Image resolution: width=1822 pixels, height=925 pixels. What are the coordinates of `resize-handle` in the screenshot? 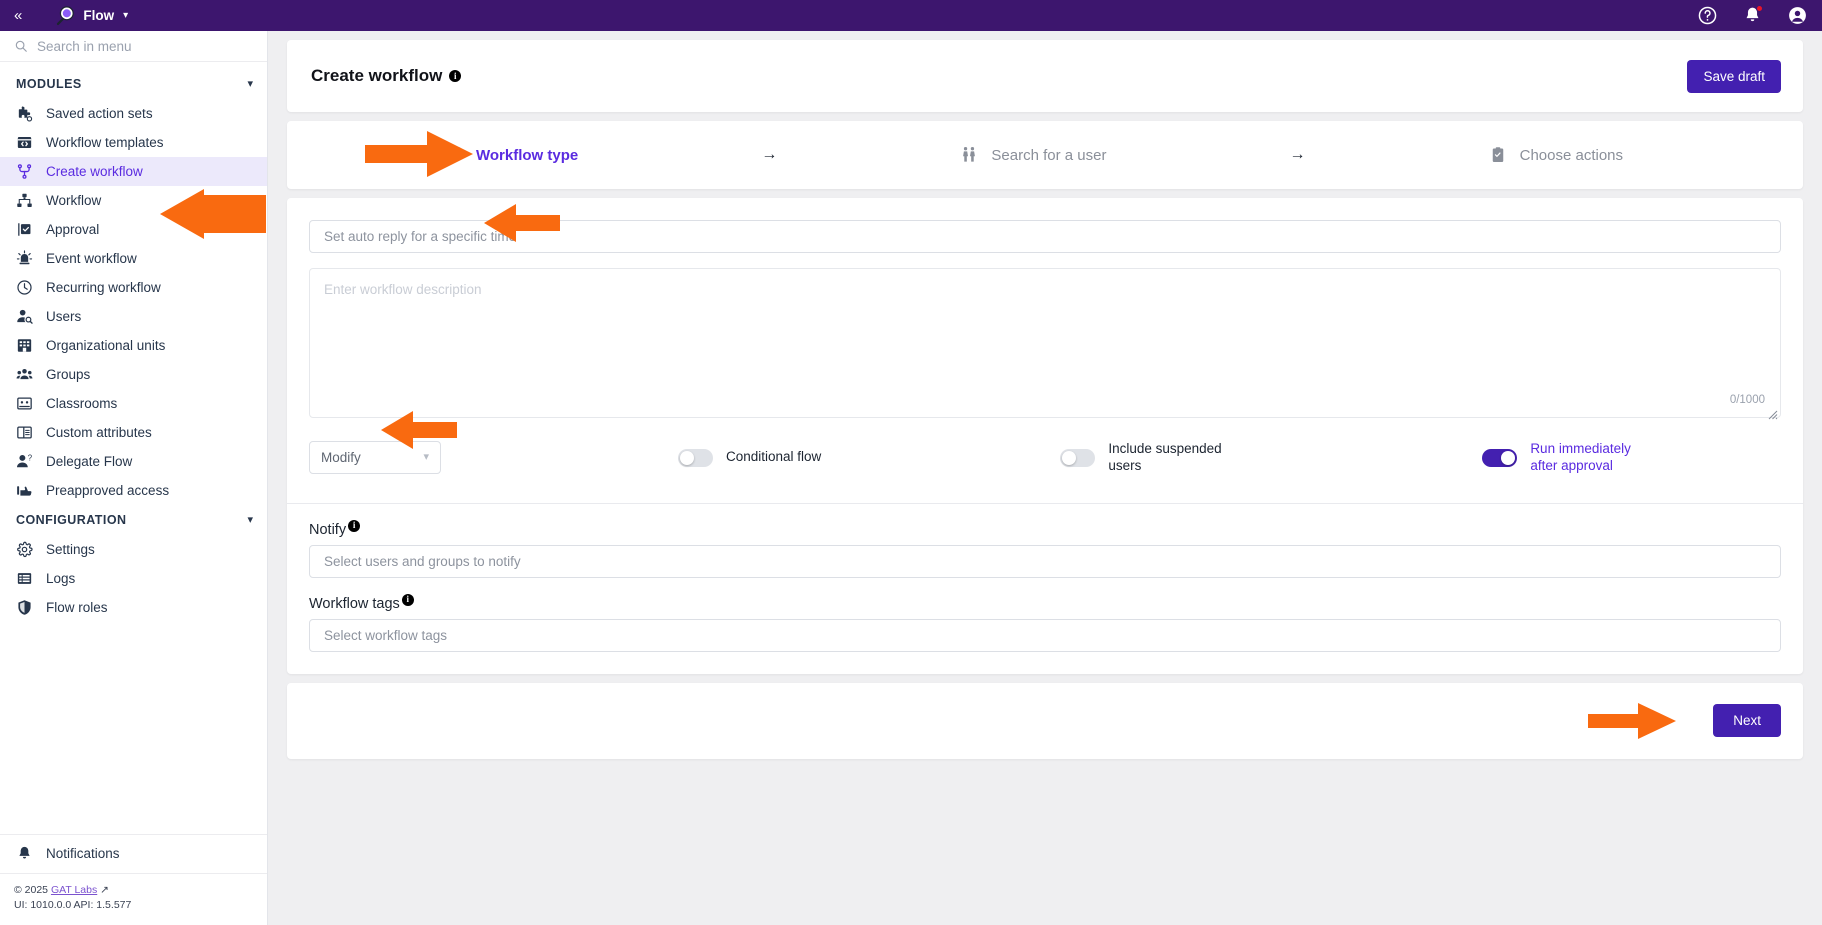 It's located at (1773, 415).